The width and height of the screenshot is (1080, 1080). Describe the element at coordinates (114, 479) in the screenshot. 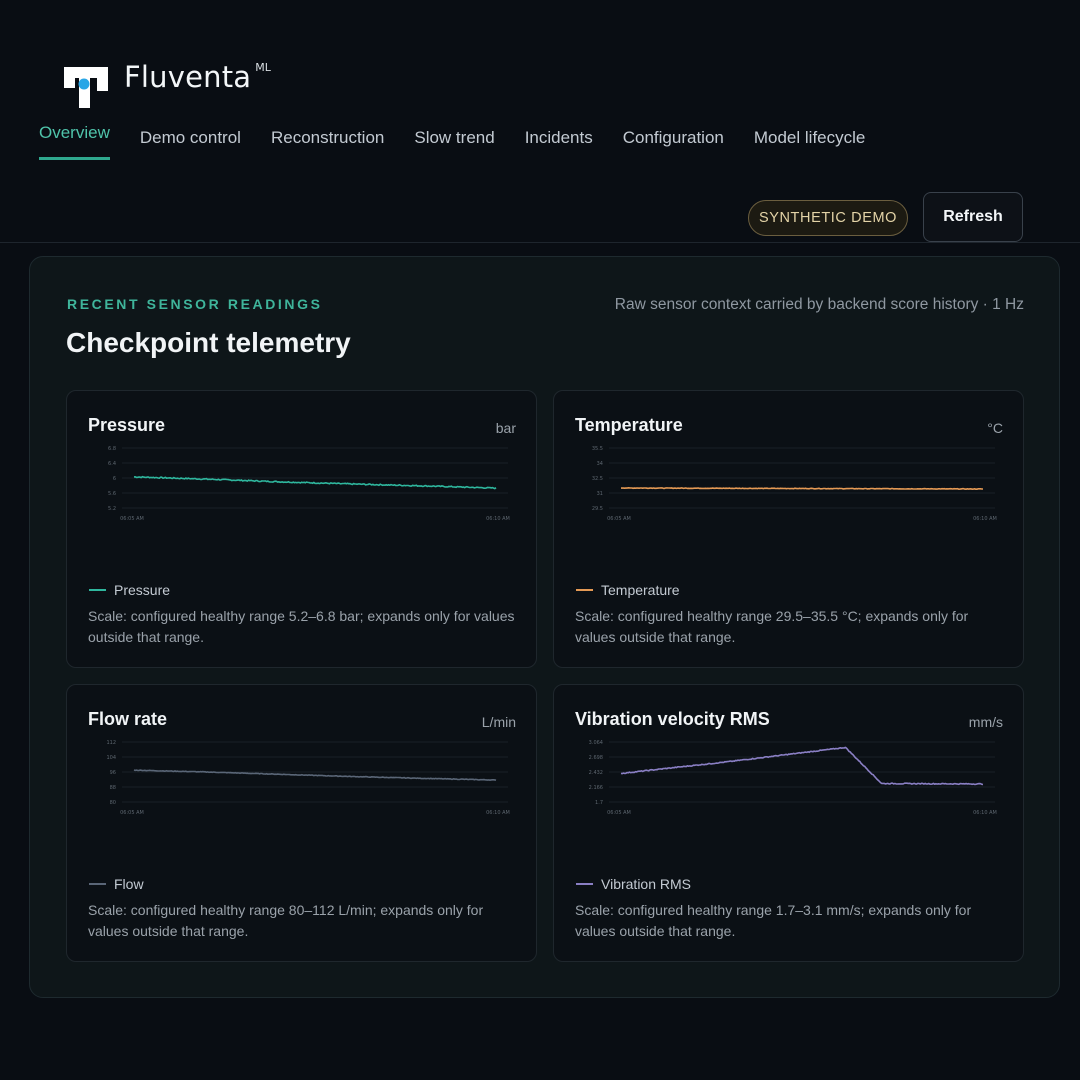

I see `y-tick-label: 6` at that location.